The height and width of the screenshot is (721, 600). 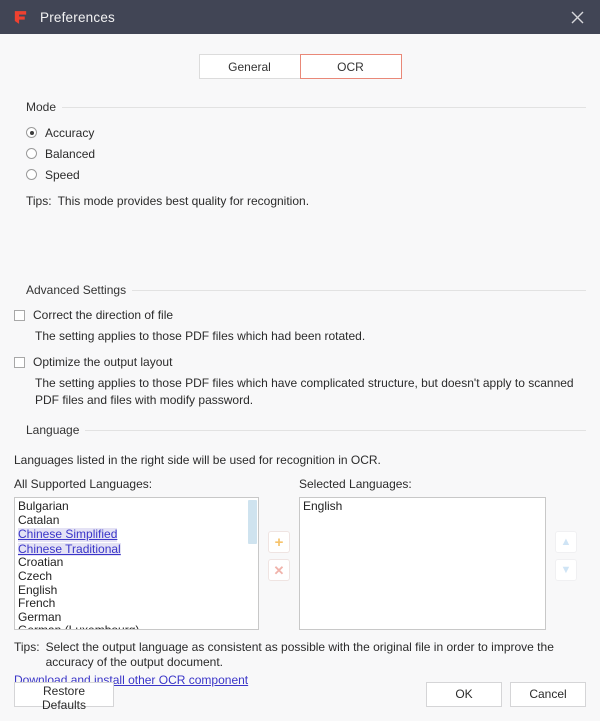 What do you see at coordinates (300, 430) in the screenshot?
I see `language-group-divider` at bounding box center [300, 430].